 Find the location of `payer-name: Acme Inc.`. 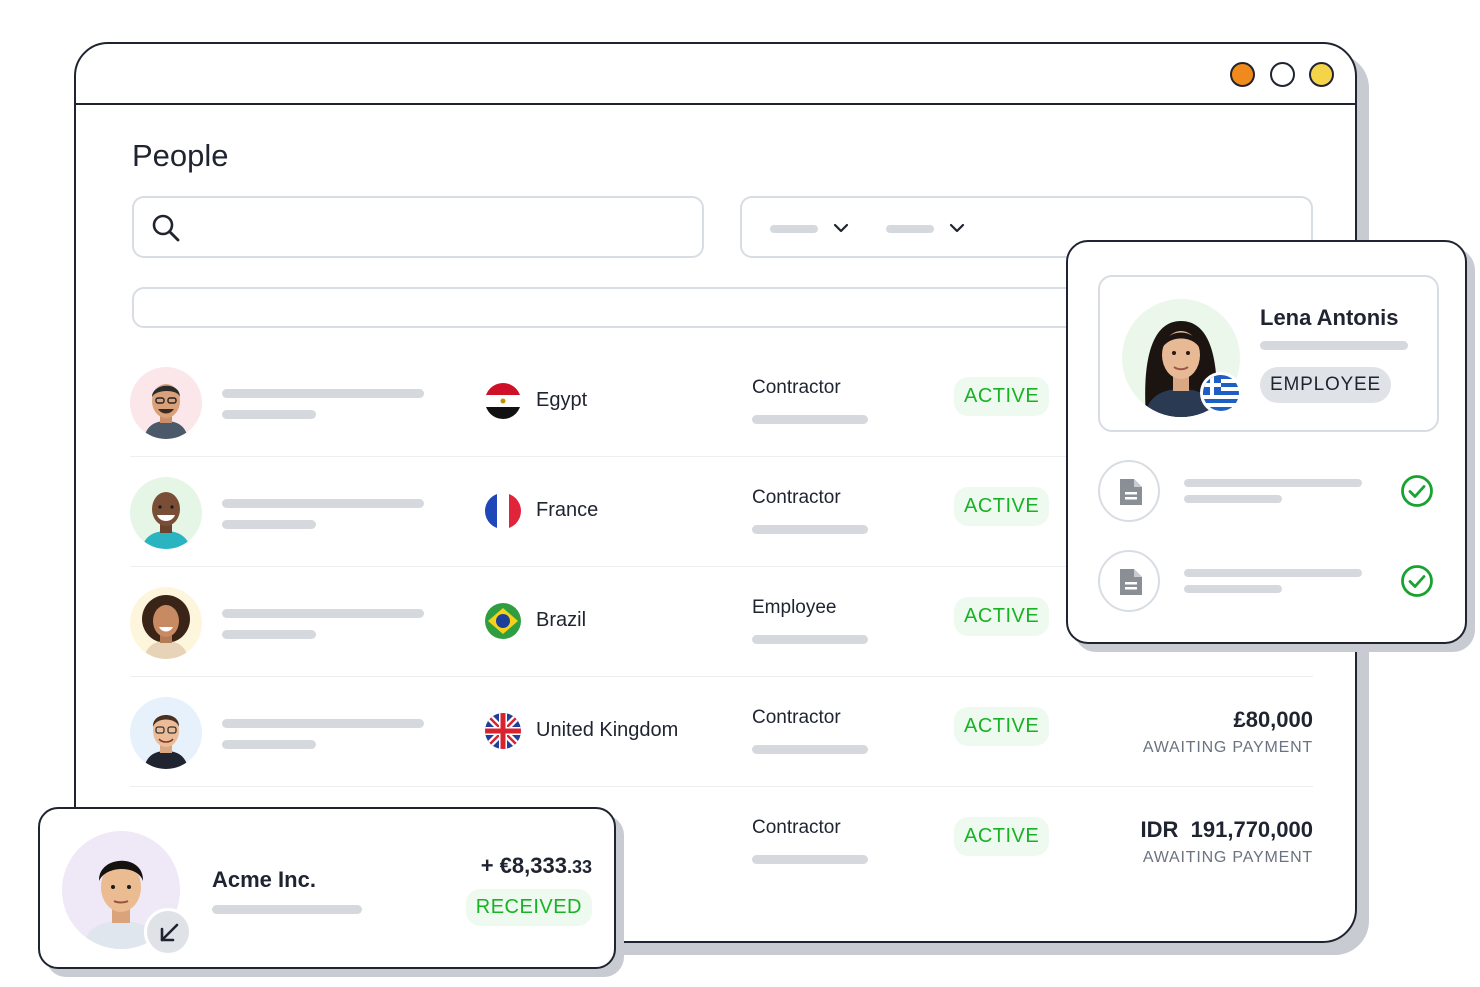

payer-name: Acme Inc. is located at coordinates (264, 879).